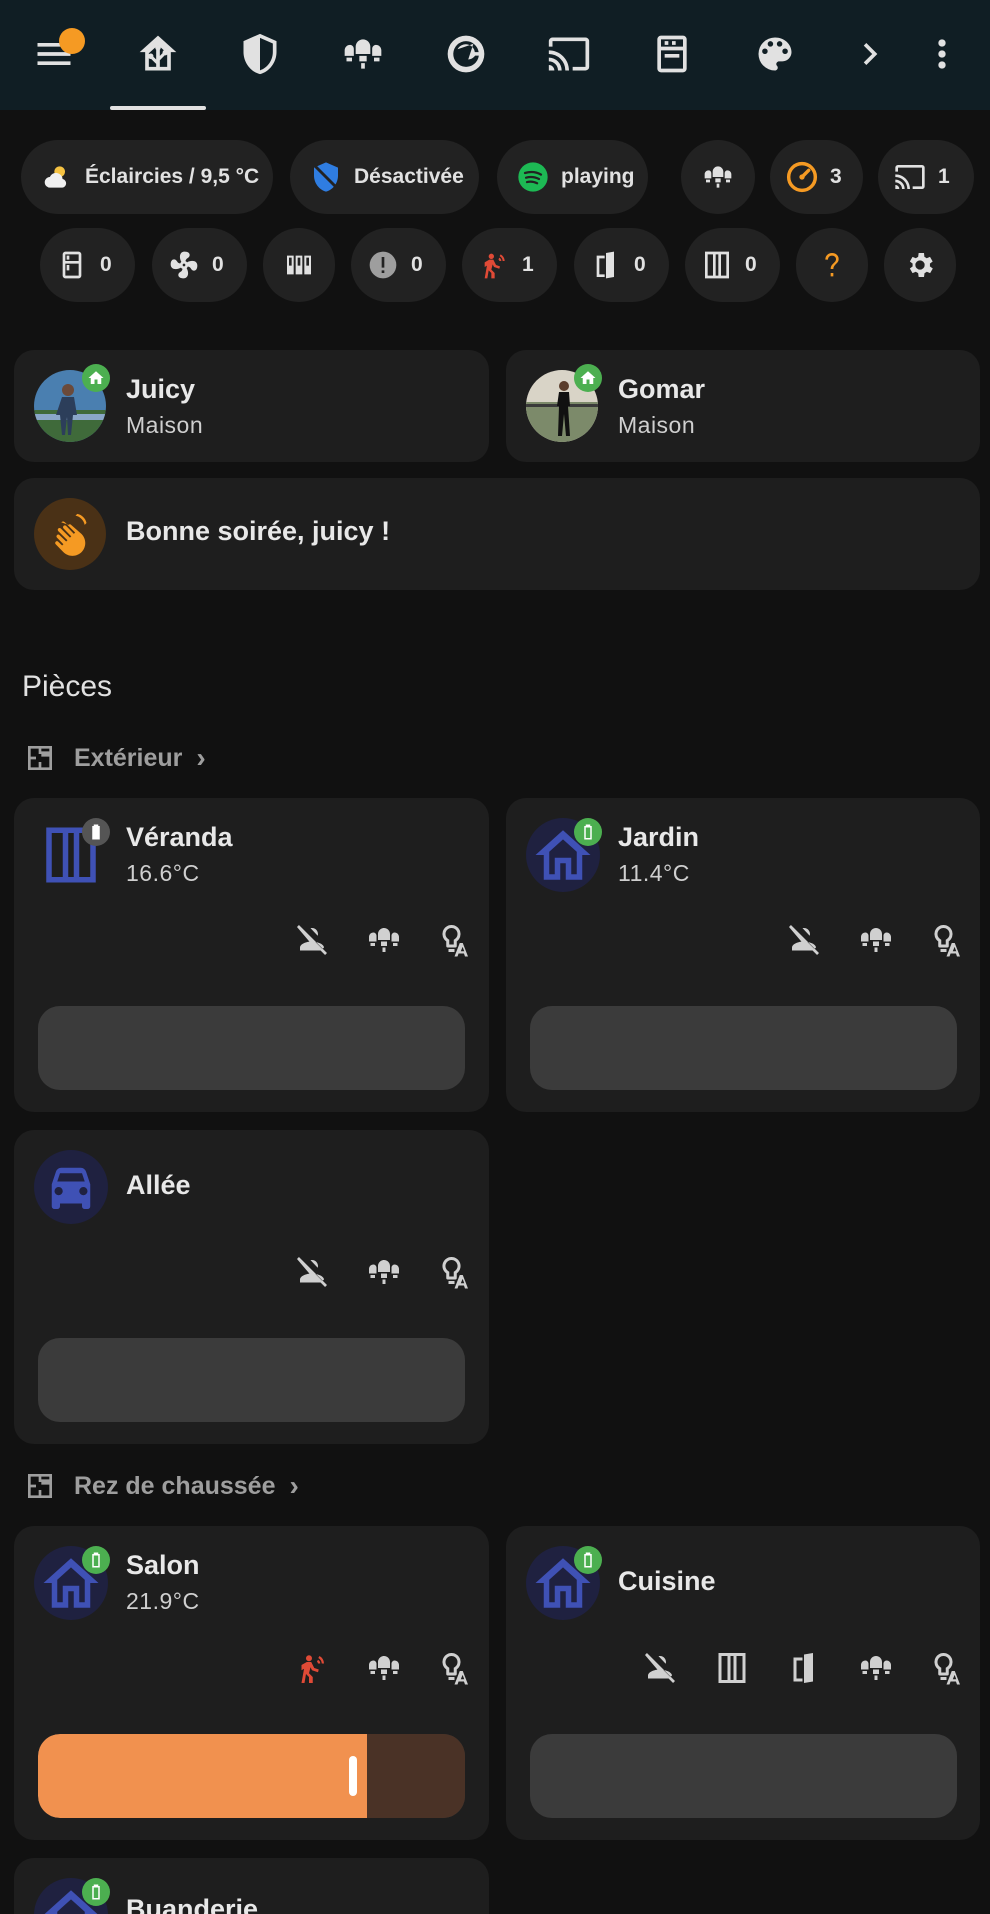  Describe the element at coordinates (202, 1776) in the screenshot. I see `slider-fill` at that location.